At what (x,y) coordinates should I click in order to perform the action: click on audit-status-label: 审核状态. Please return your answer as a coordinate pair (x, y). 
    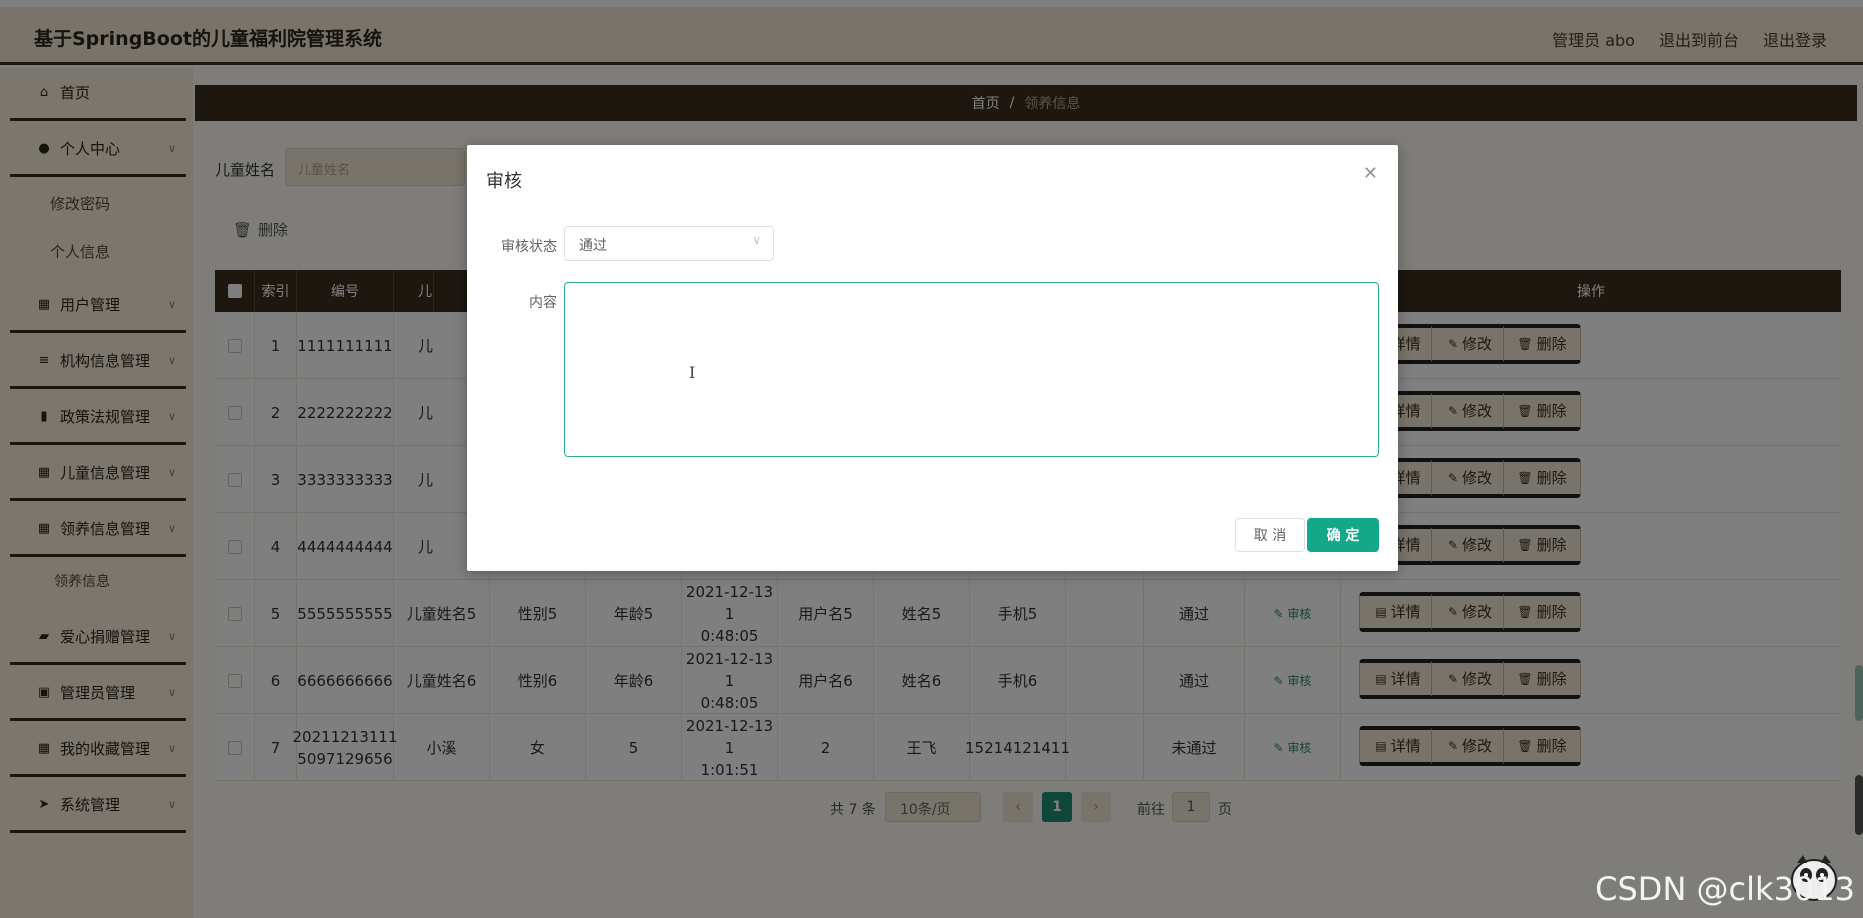
    Looking at the image, I should click on (529, 247).